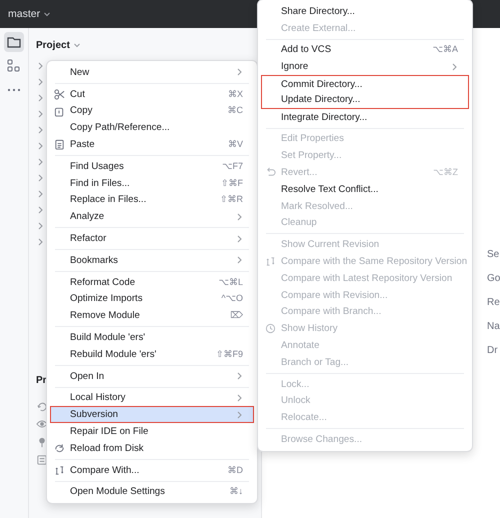  I want to click on menu-item: Find Usages ⌥F7, so click(152, 166).